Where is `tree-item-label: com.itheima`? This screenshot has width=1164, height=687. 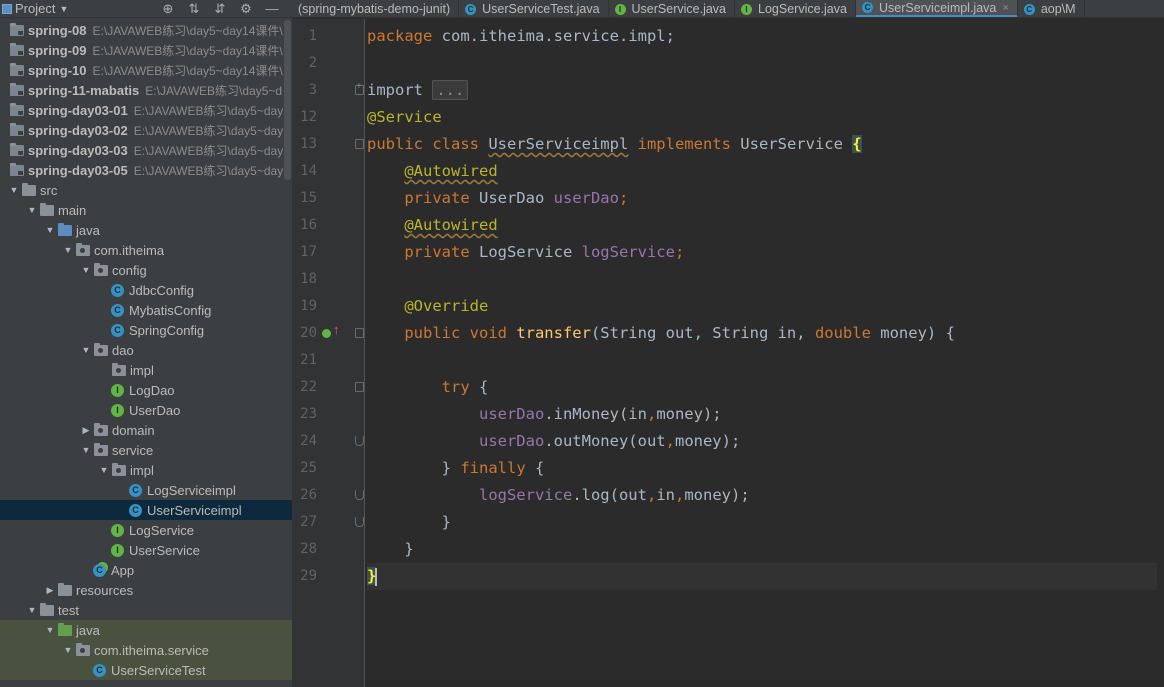
tree-item-label: com.itheima is located at coordinates (129, 250).